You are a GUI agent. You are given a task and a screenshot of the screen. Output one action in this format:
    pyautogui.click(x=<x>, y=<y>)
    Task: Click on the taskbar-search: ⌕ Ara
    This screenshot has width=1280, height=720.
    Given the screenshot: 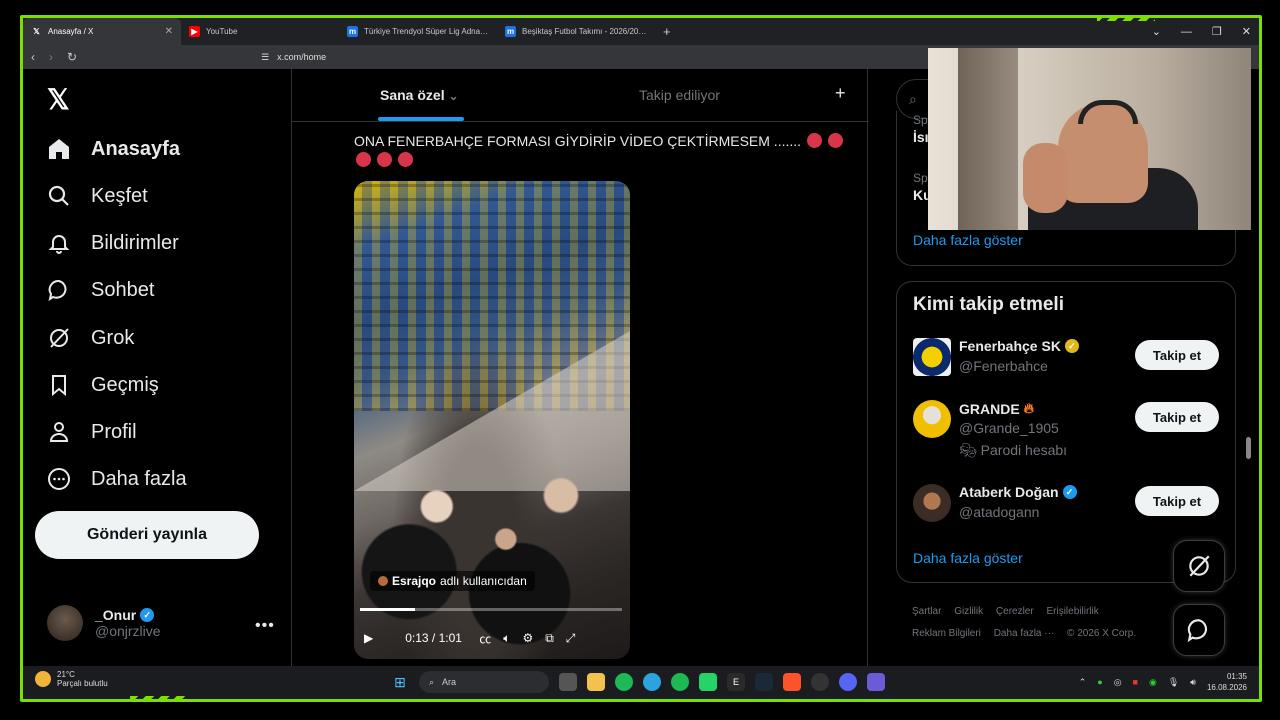 What is the action you would take?
    pyautogui.click(x=484, y=682)
    